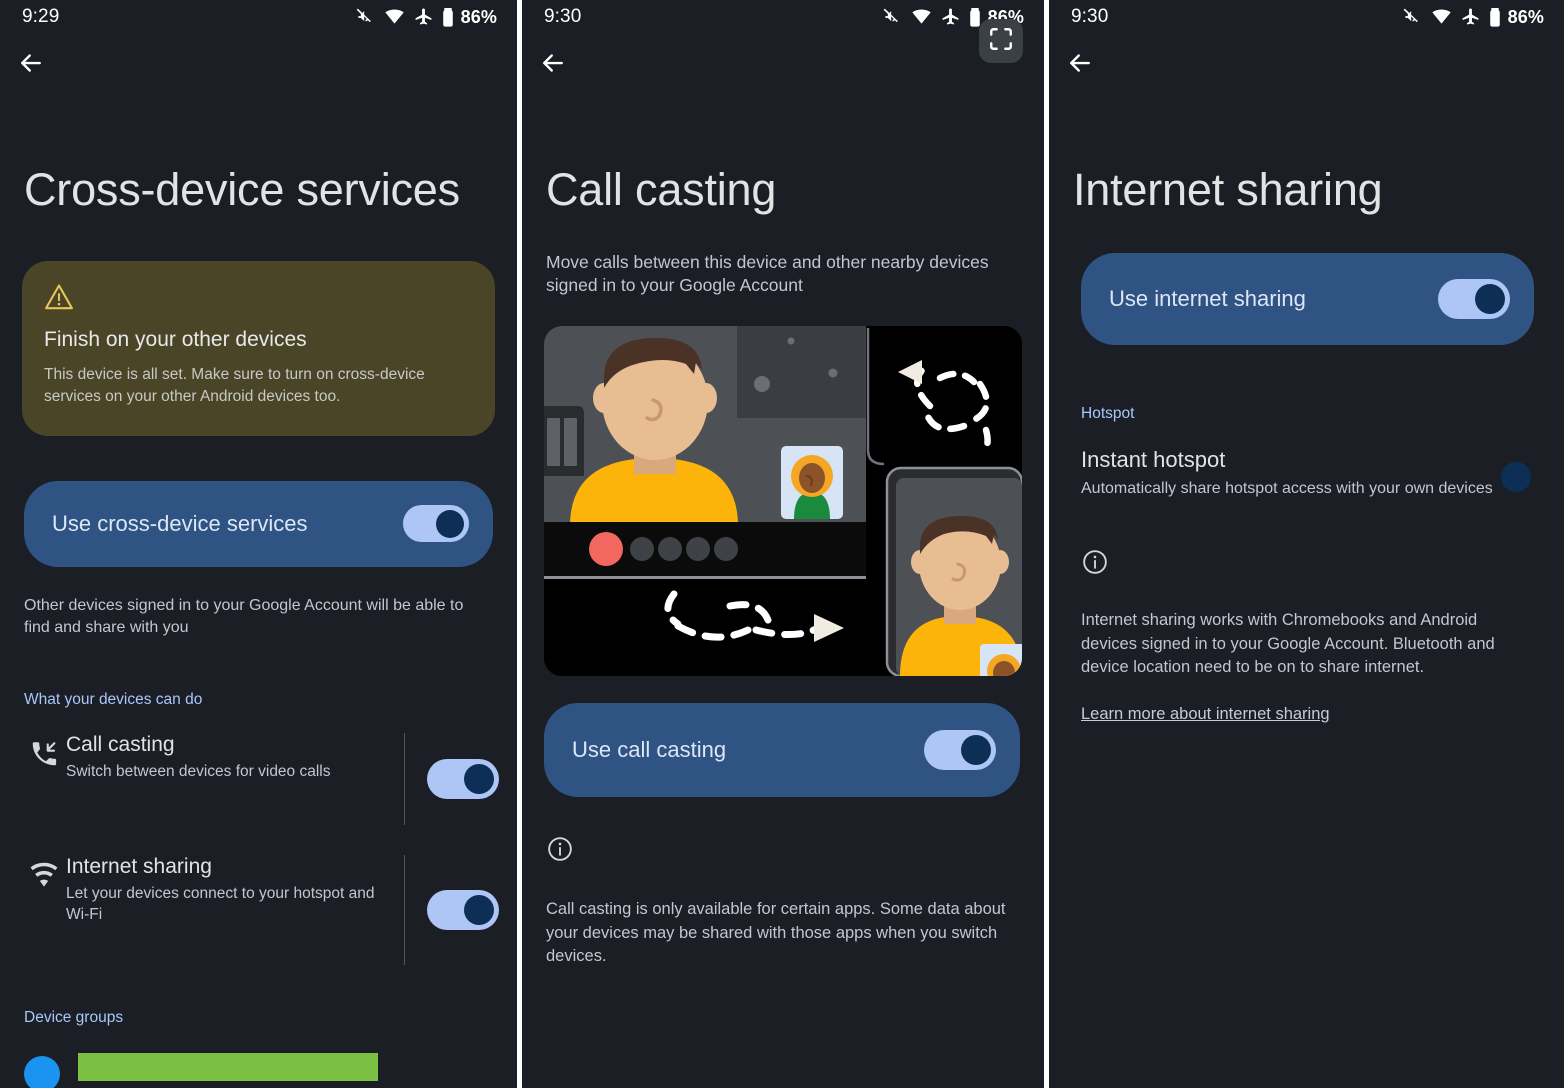  I want to click on switch-card-label: Use call casting, so click(649, 750).